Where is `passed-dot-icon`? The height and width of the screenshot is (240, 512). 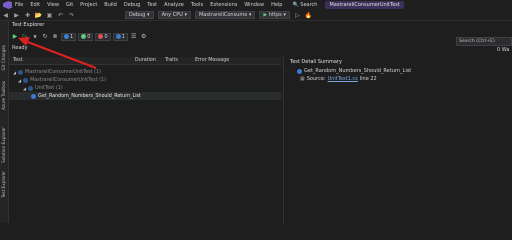 passed-dot-icon is located at coordinates (84, 36).